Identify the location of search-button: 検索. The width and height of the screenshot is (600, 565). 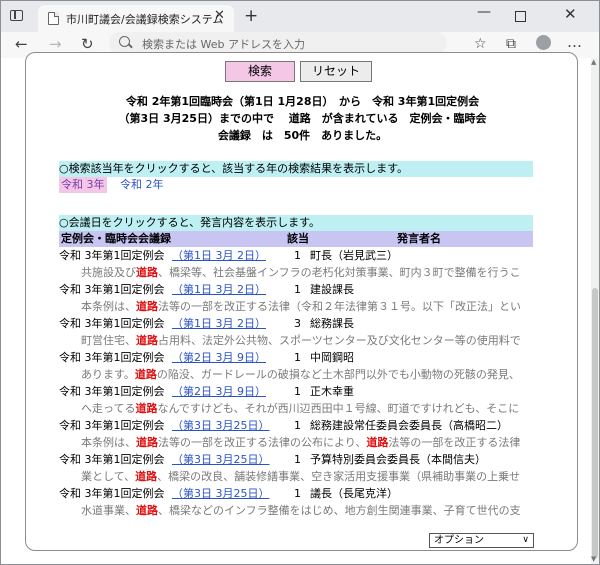
(260, 71).